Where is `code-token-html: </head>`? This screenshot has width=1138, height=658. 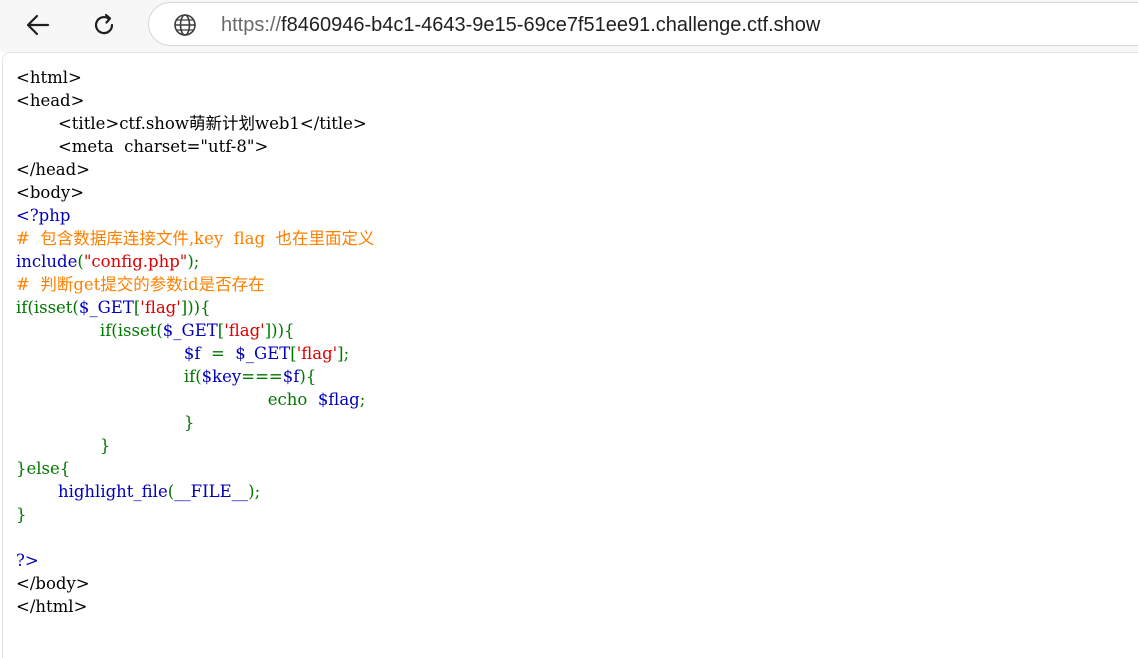
code-token-html: </head> is located at coordinates (53, 169).